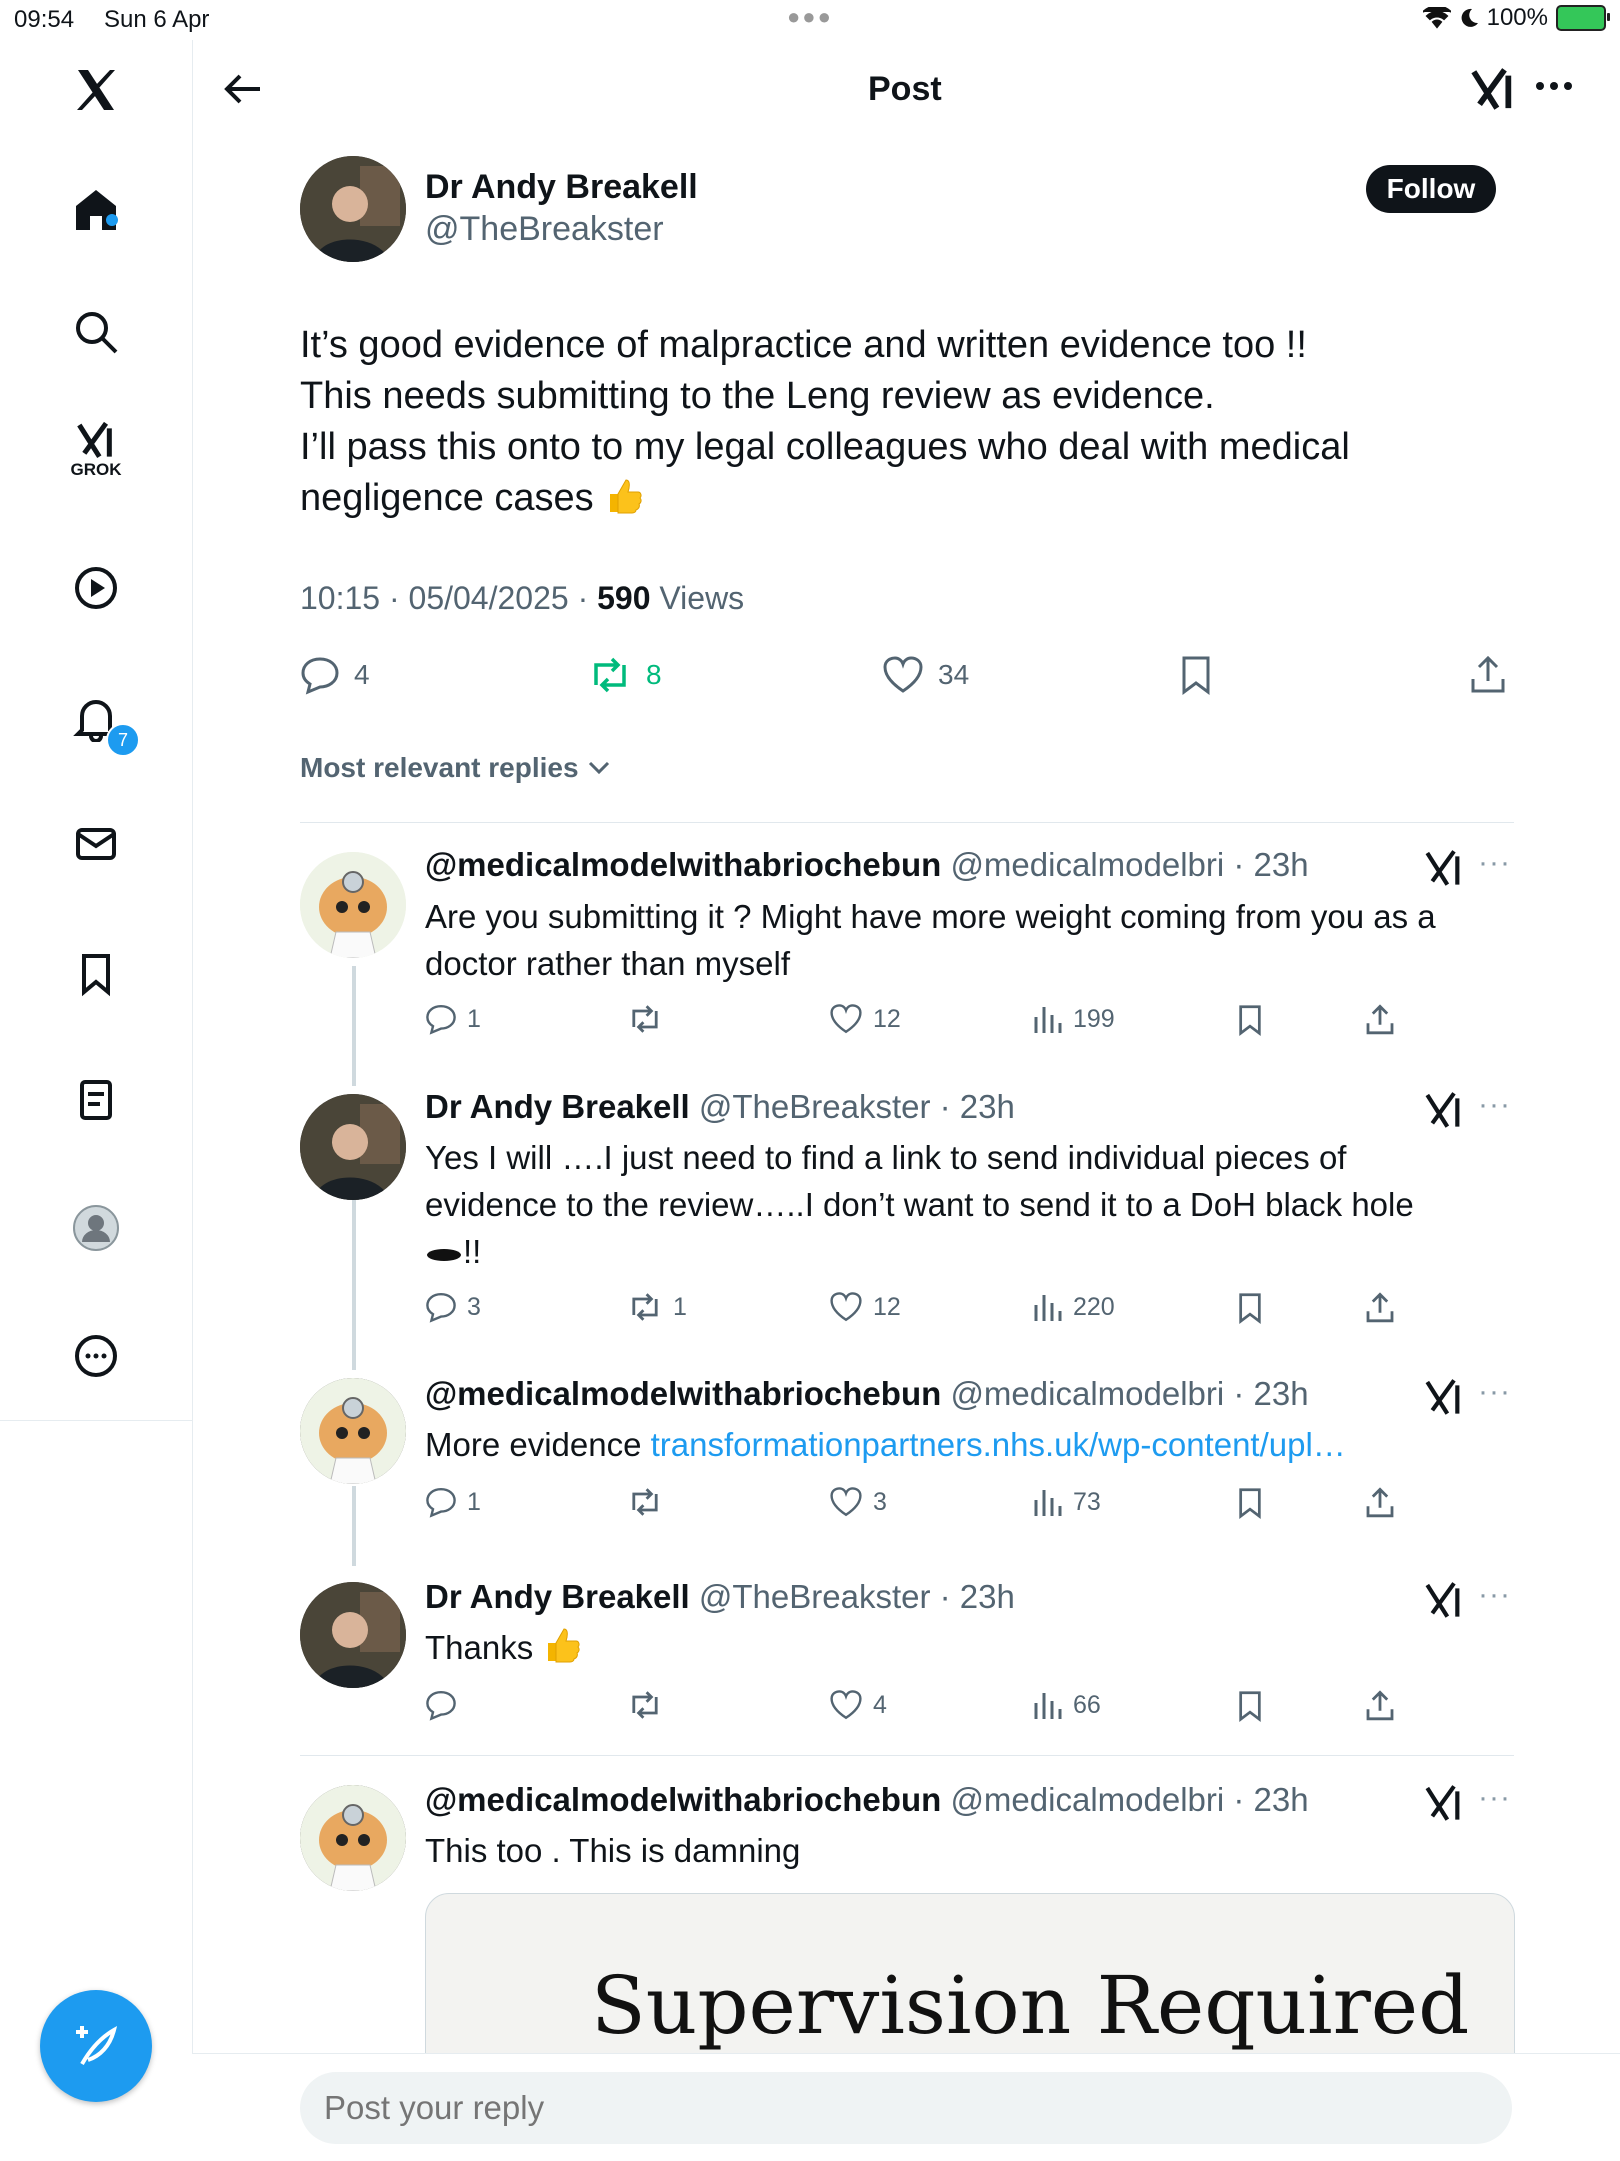 Image resolution: width=1620 pixels, height=2161 pixels. Describe the element at coordinates (657, 1307) in the screenshot. I see `reply-repost-action: 1` at that location.